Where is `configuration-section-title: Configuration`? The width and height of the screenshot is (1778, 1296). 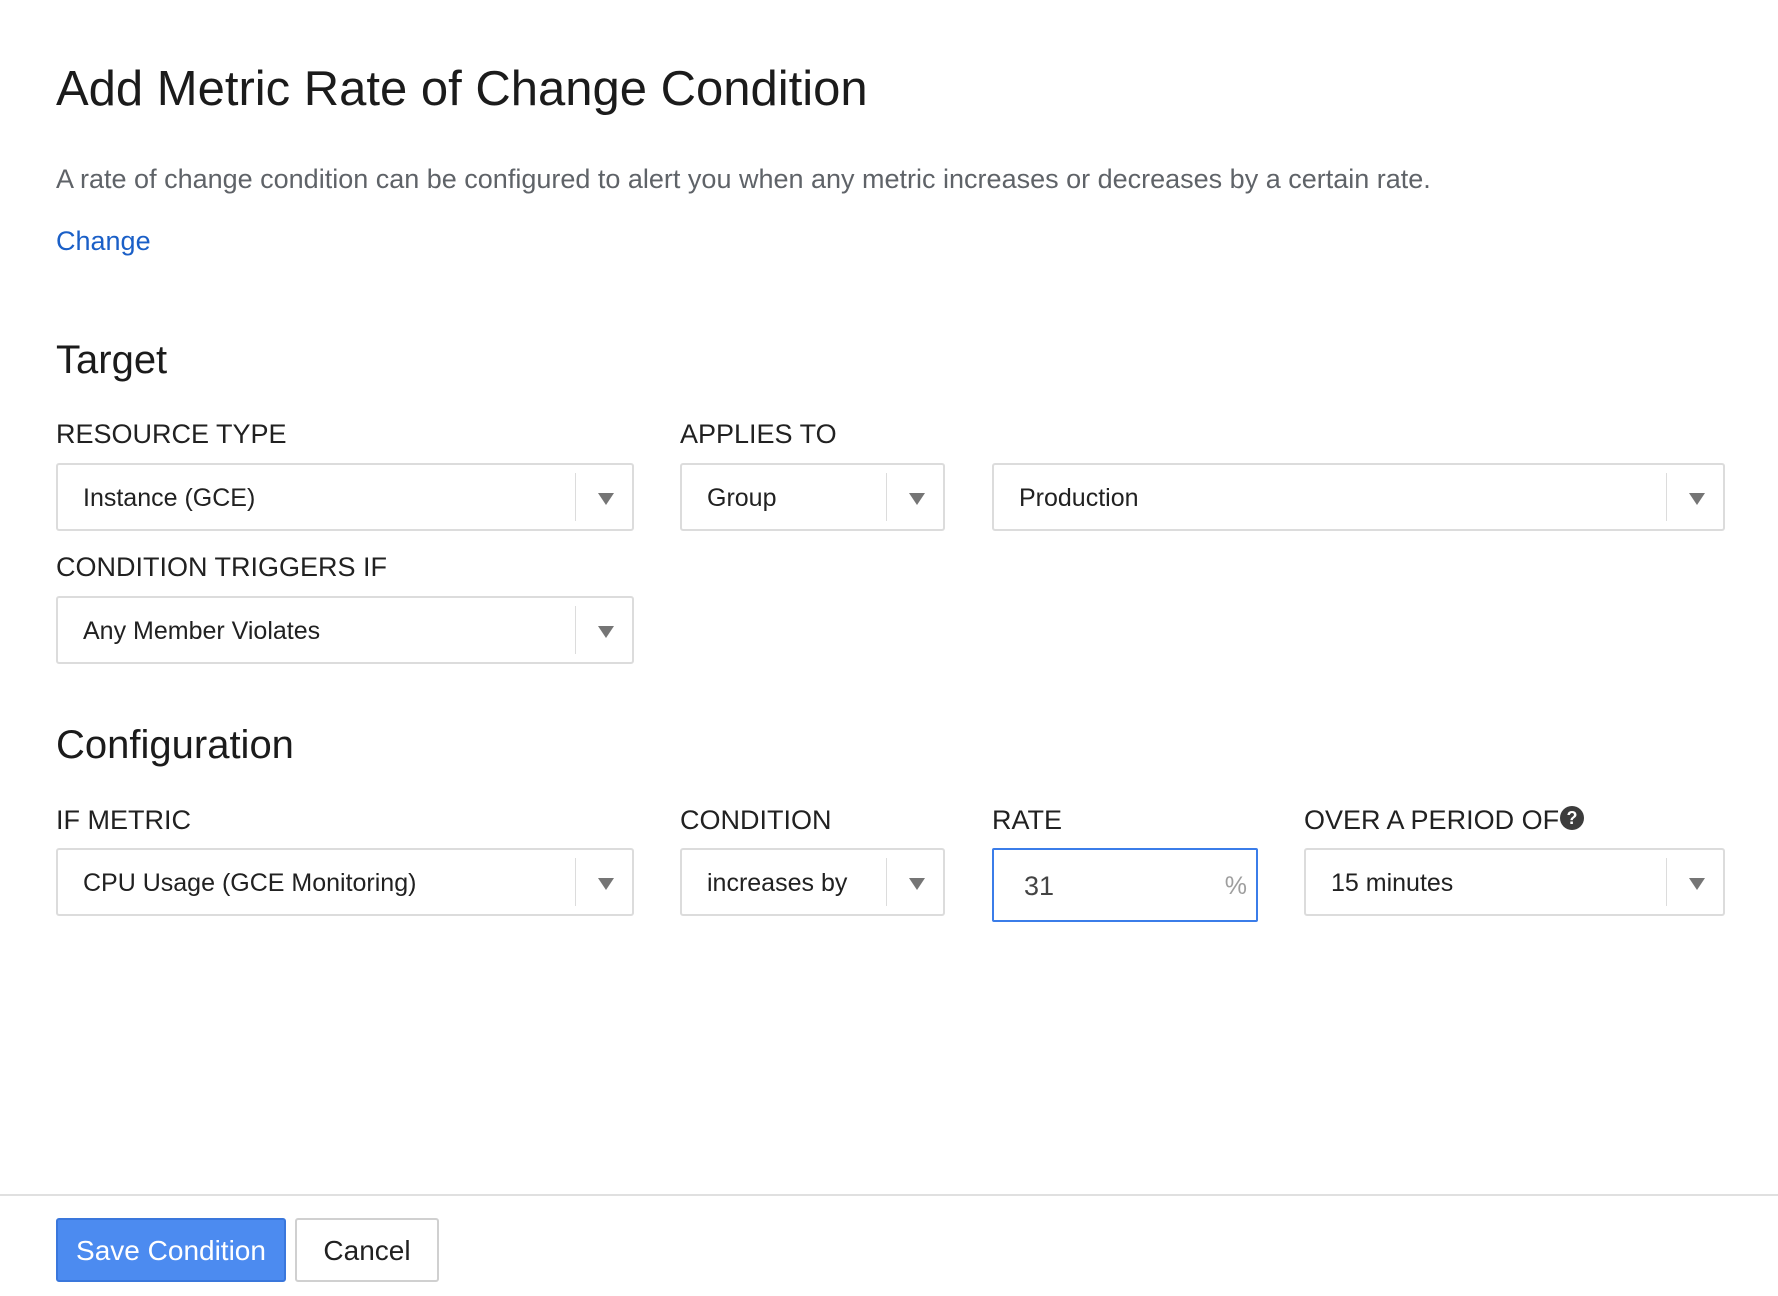 configuration-section-title: Configuration is located at coordinates (175, 745).